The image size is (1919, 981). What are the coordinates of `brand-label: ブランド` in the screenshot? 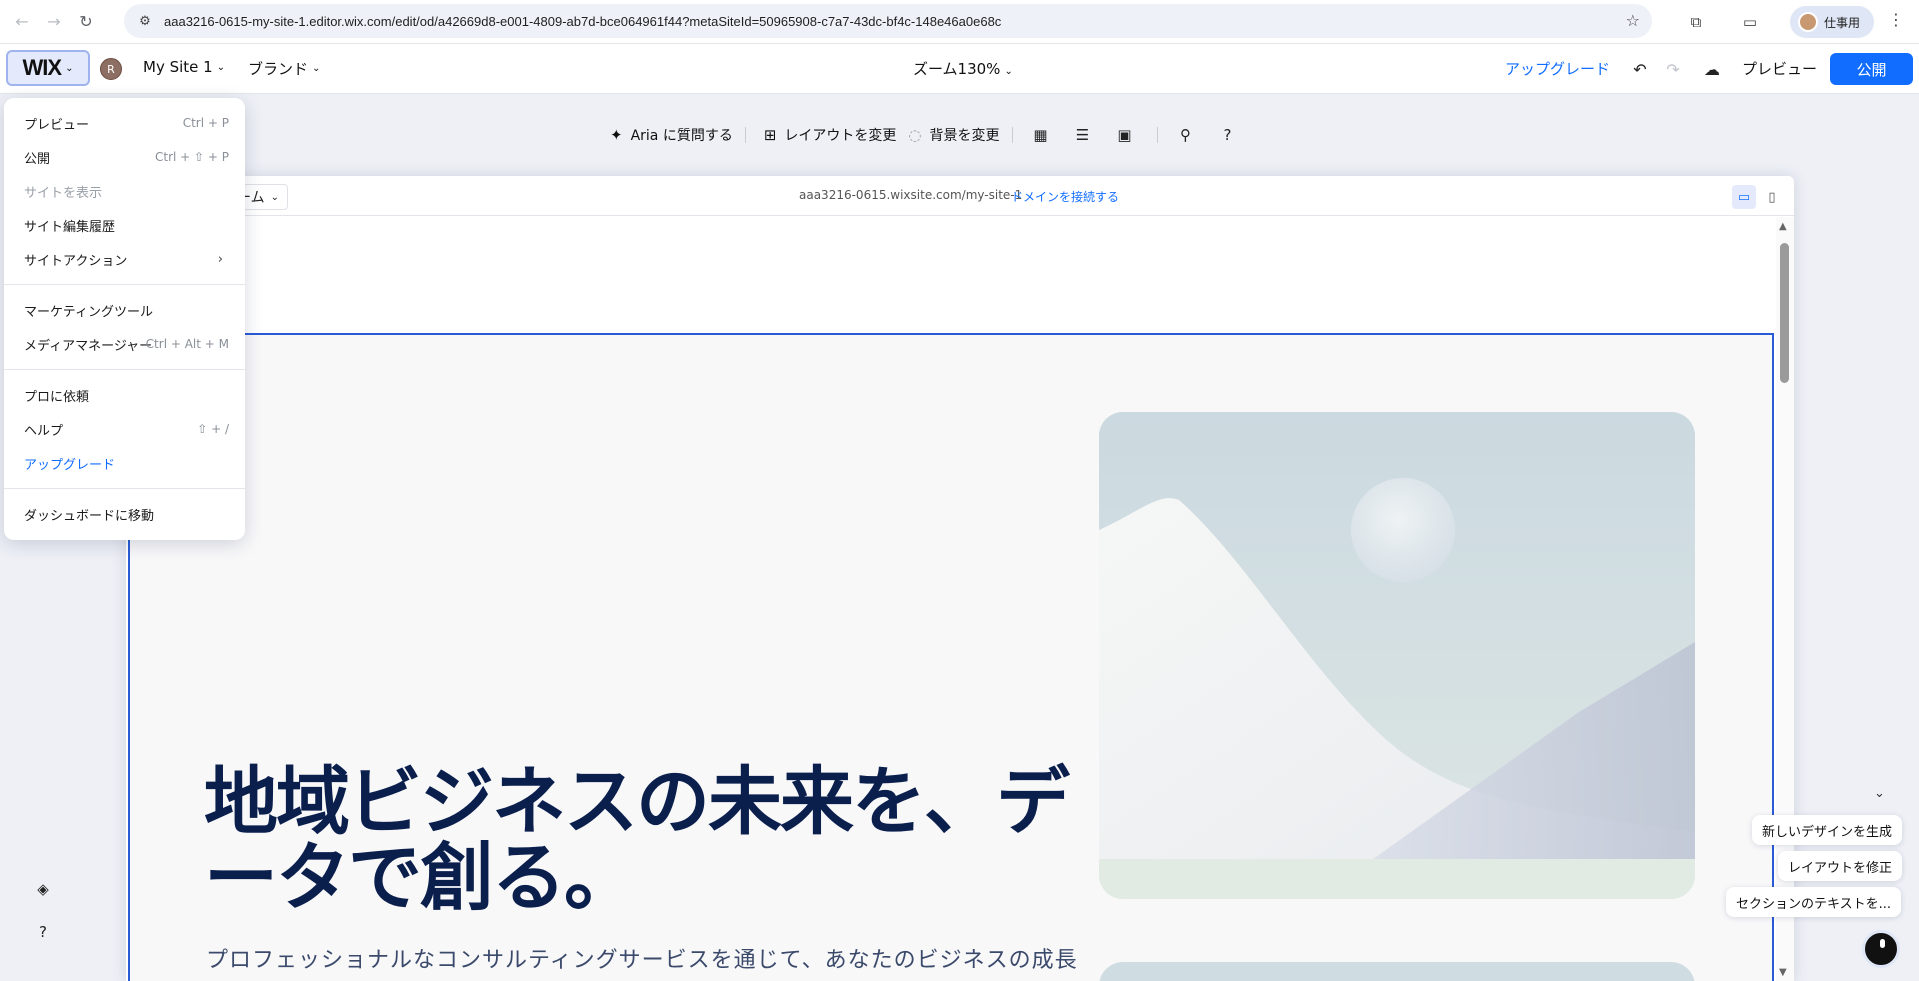 It's located at (278, 69).